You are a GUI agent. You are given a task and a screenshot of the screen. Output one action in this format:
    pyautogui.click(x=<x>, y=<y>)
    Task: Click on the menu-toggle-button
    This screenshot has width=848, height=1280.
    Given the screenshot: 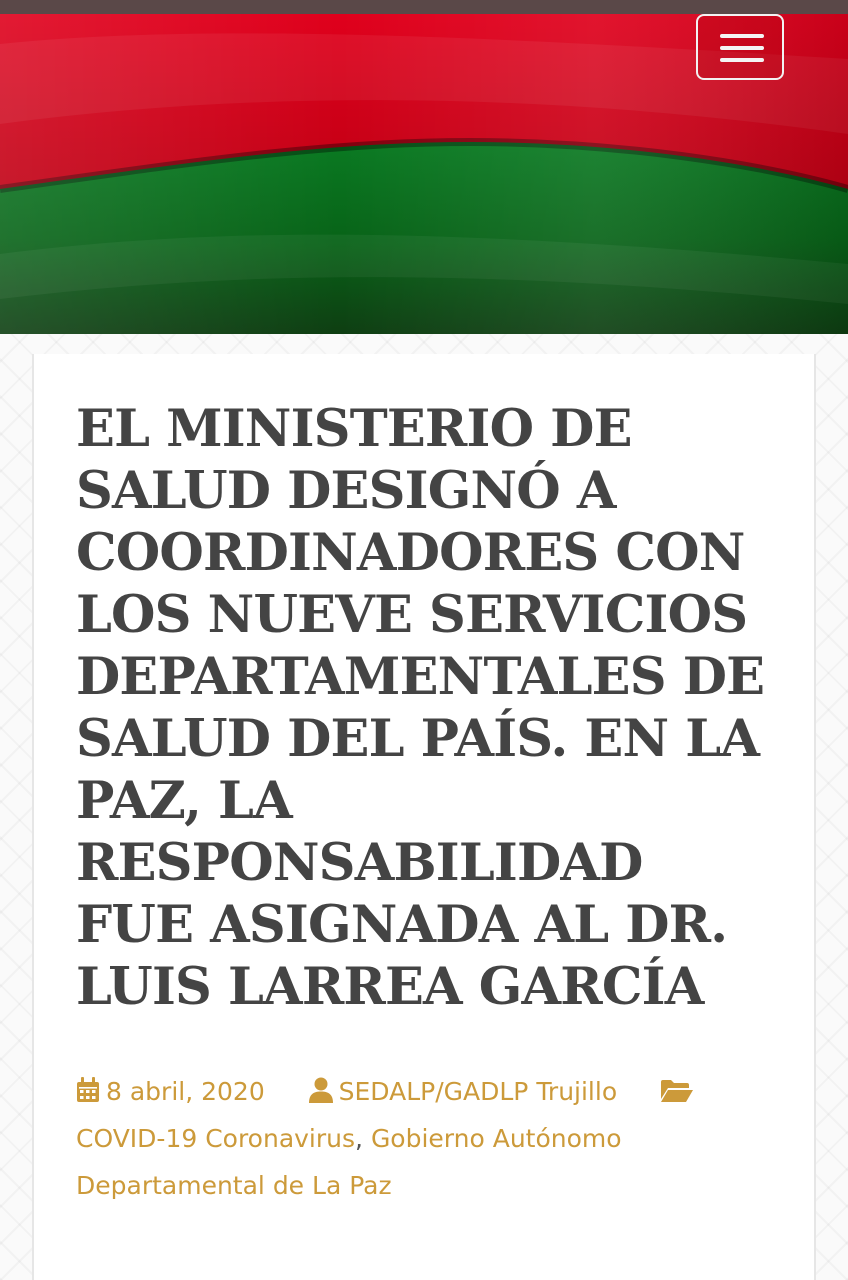 What is the action you would take?
    pyautogui.click(x=740, y=47)
    